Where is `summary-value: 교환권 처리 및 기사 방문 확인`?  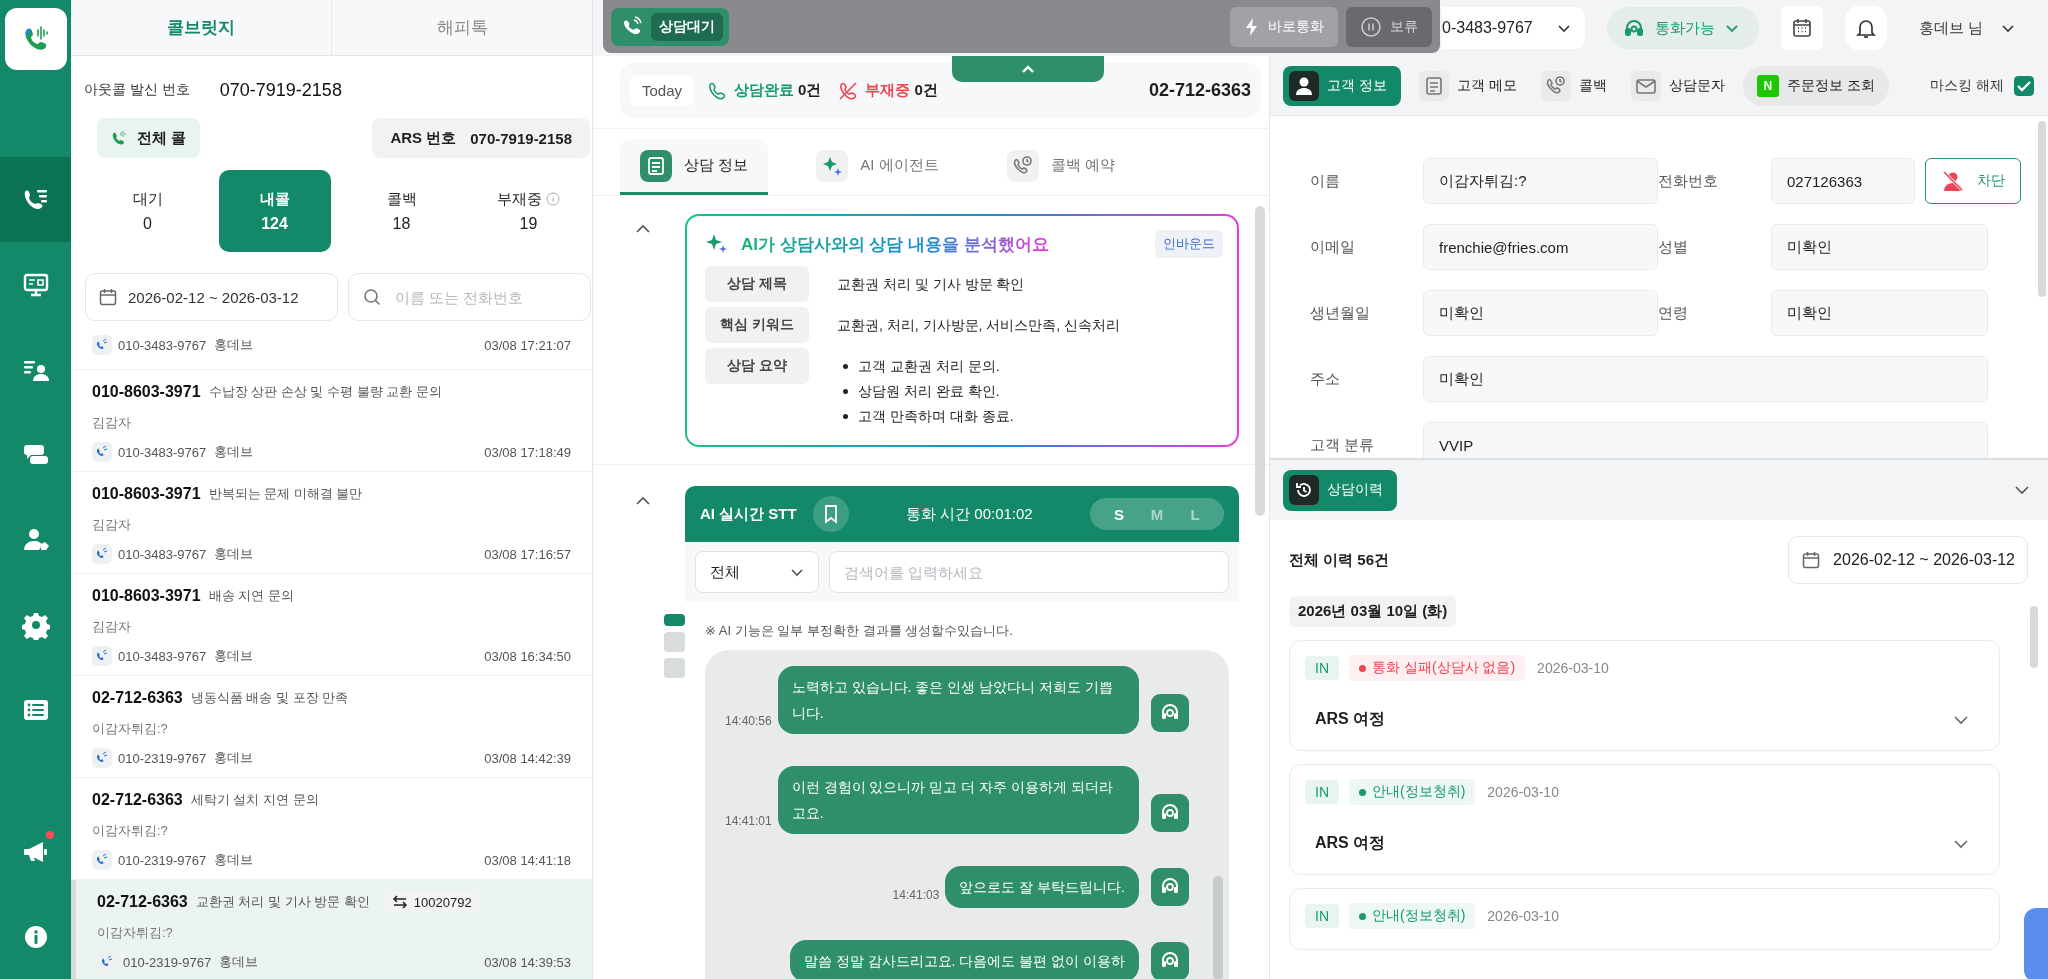
summary-value: 교환권 처리 및 기사 방문 확인 is located at coordinates (931, 284).